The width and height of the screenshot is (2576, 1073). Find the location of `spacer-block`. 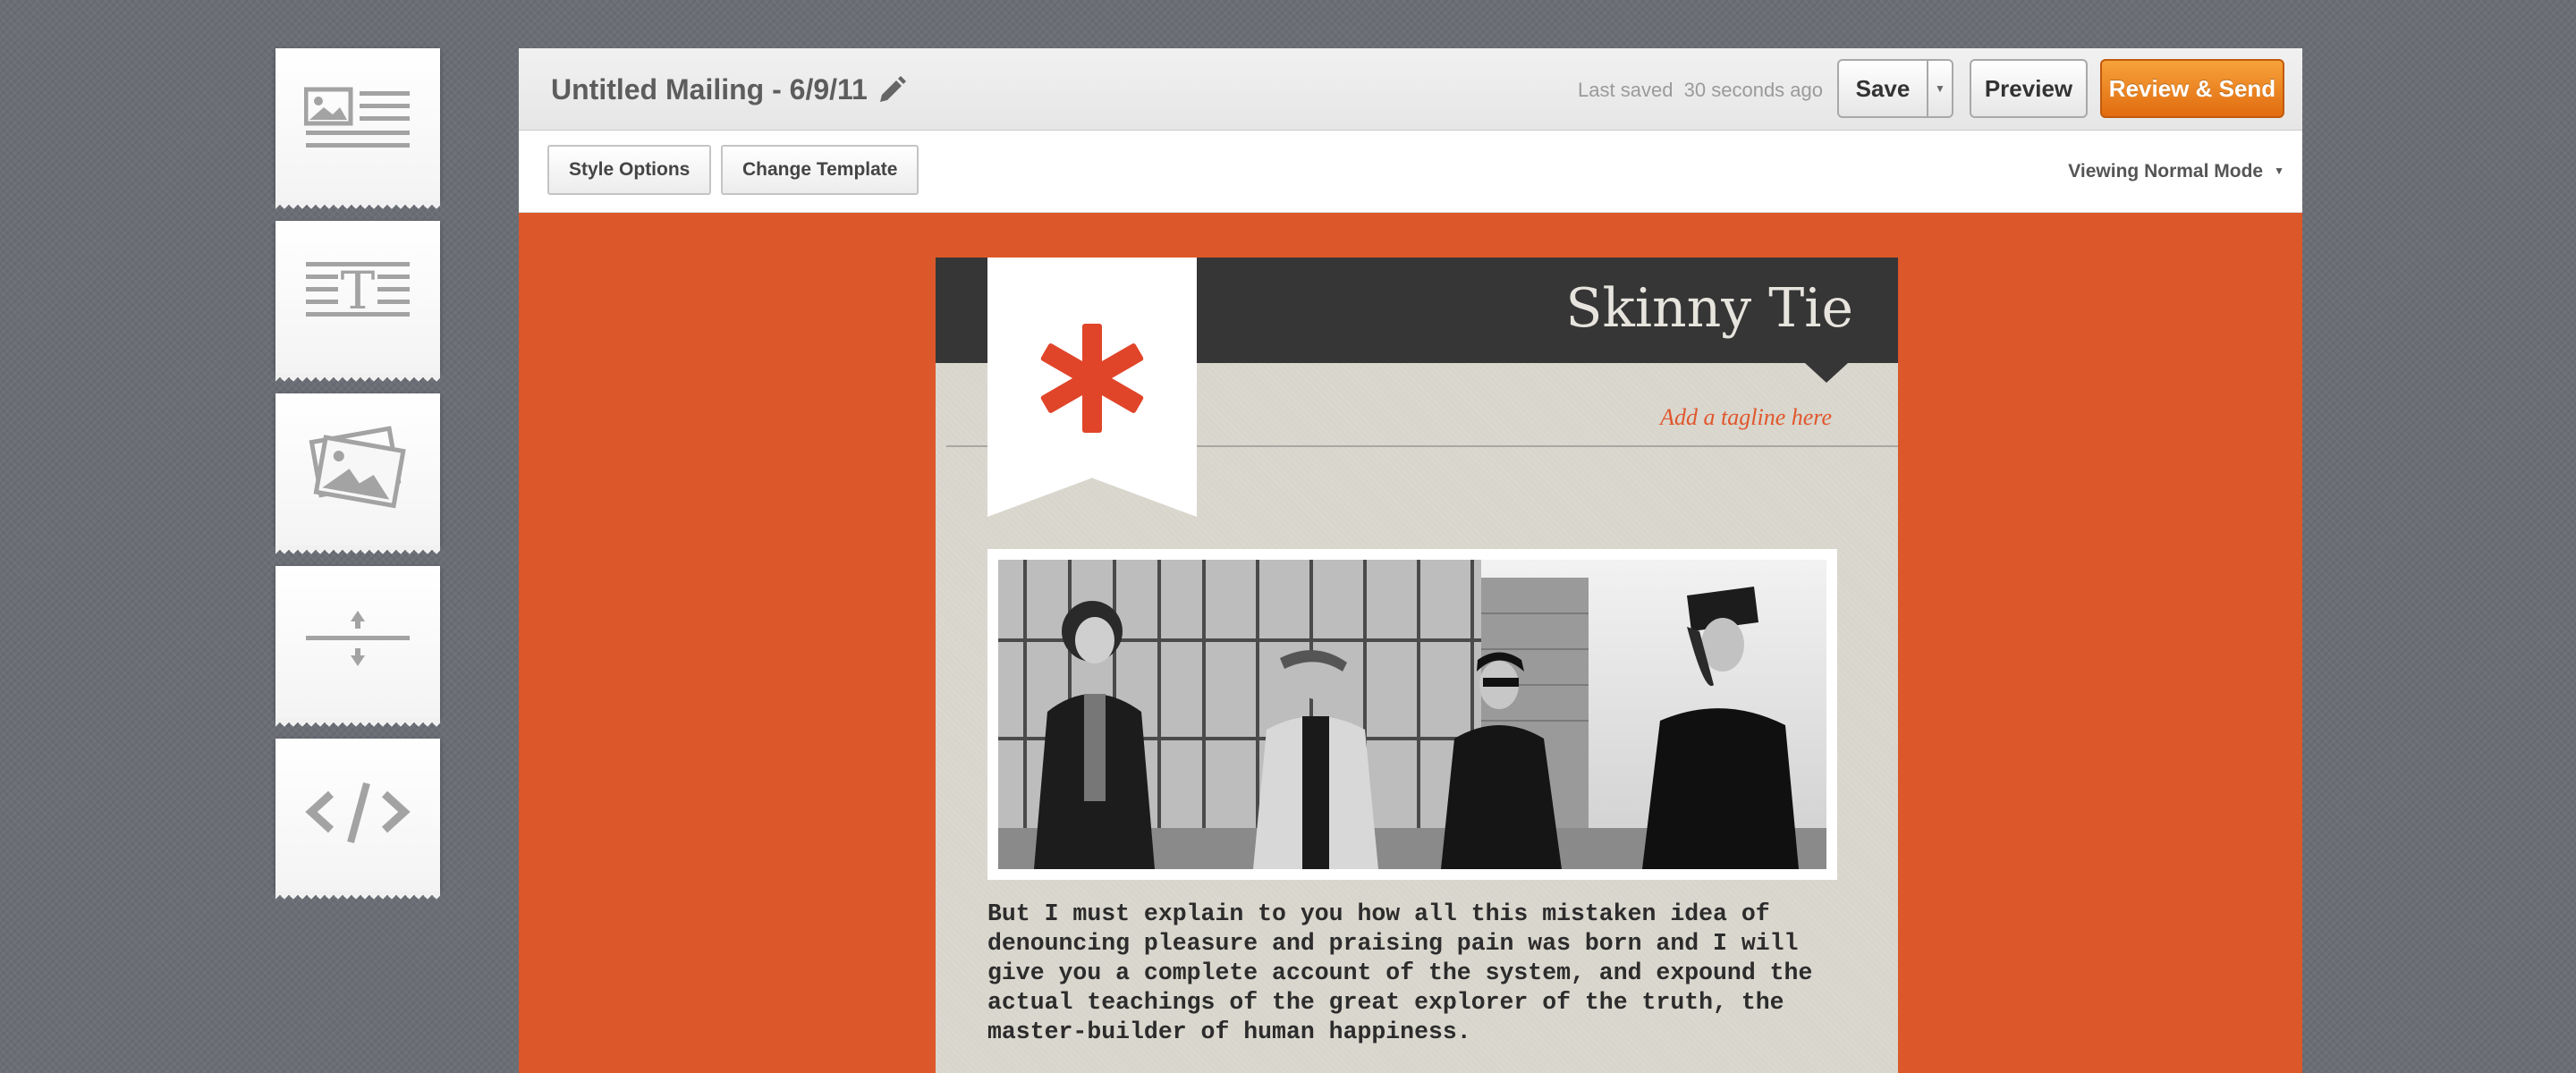

spacer-block is located at coordinates (357, 646).